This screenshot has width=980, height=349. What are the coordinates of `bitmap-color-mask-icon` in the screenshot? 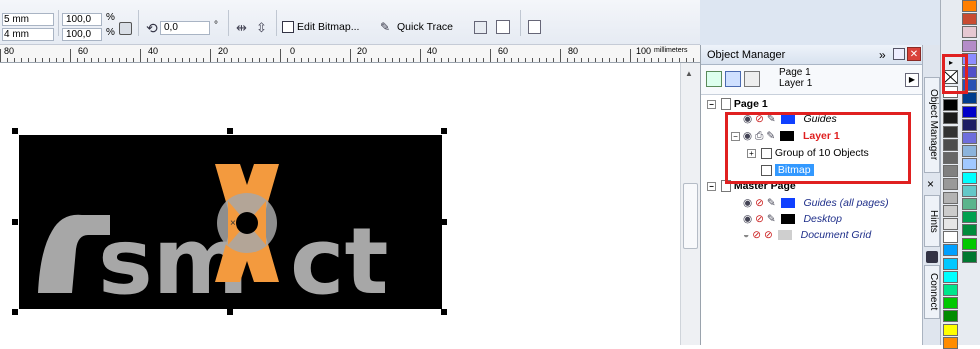 It's located at (534, 27).